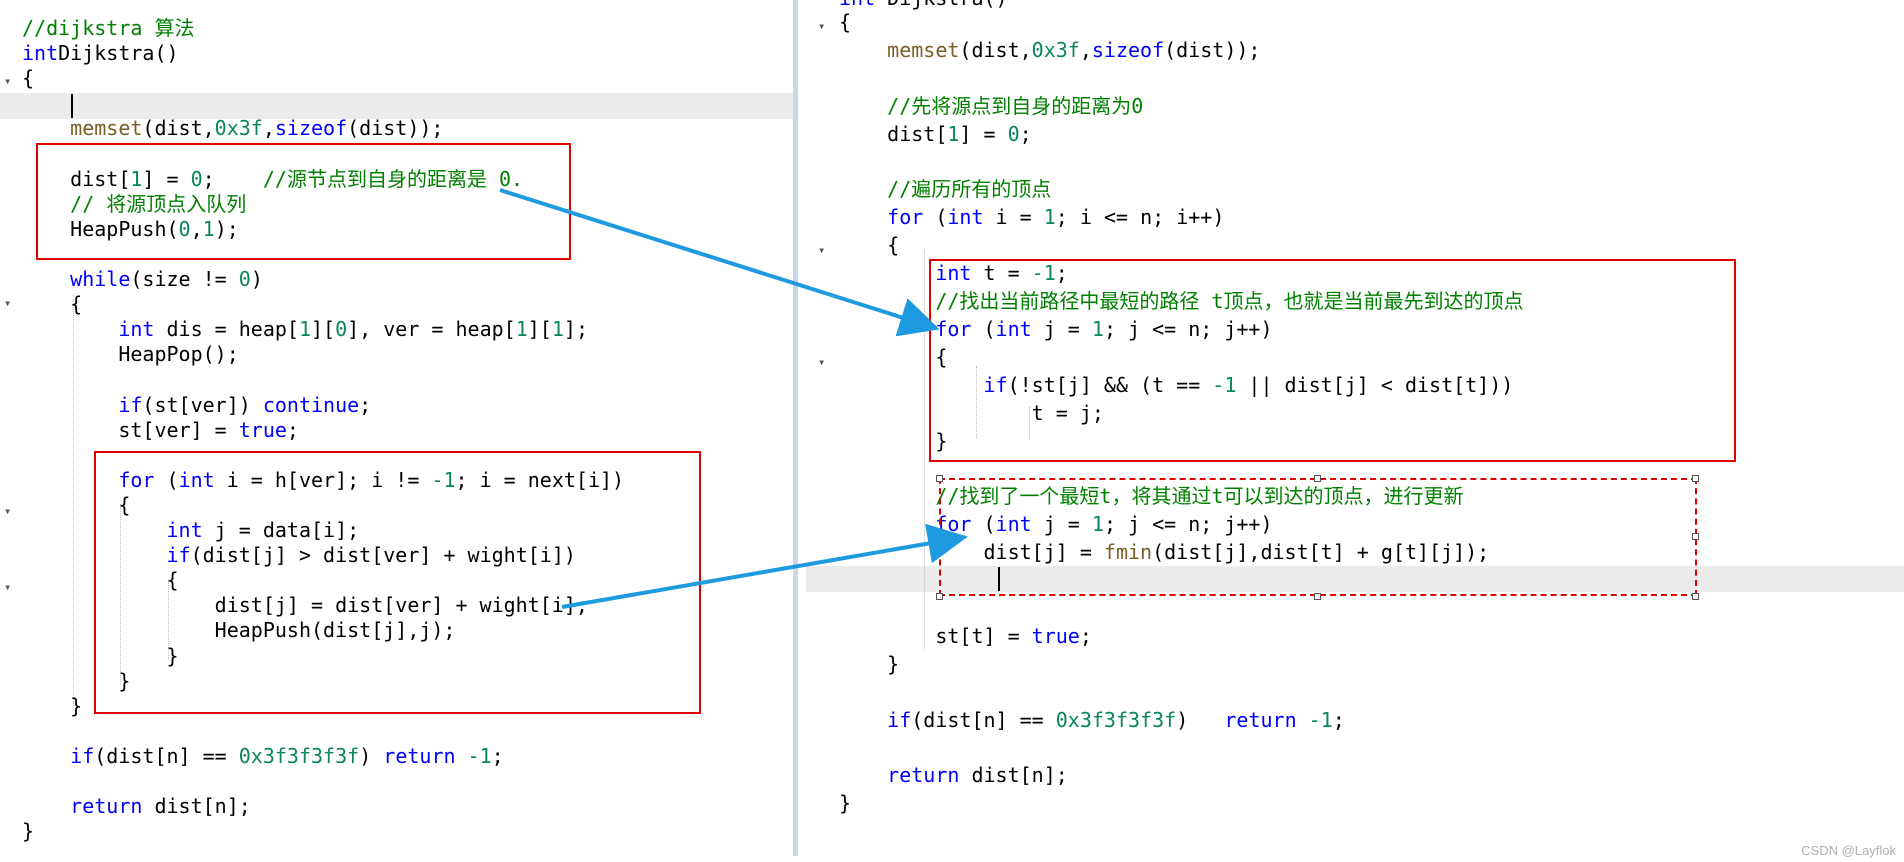 This screenshot has height=862, width=1904. I want to click on code-token: 0, so click(1013, 133).